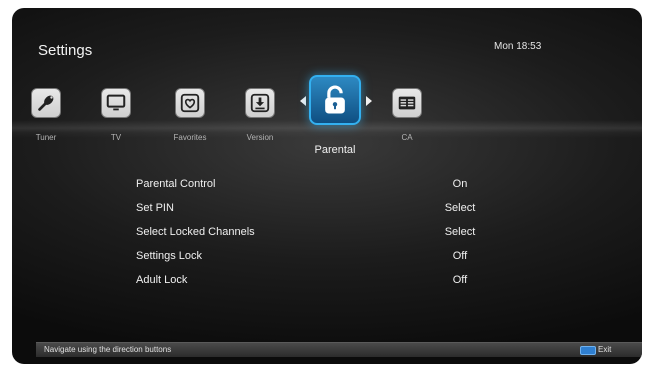  What do you see at coordinates (116, 137) in the screenshot?
I see `tab-label-tv: TV` at bounding box center [116, 137].